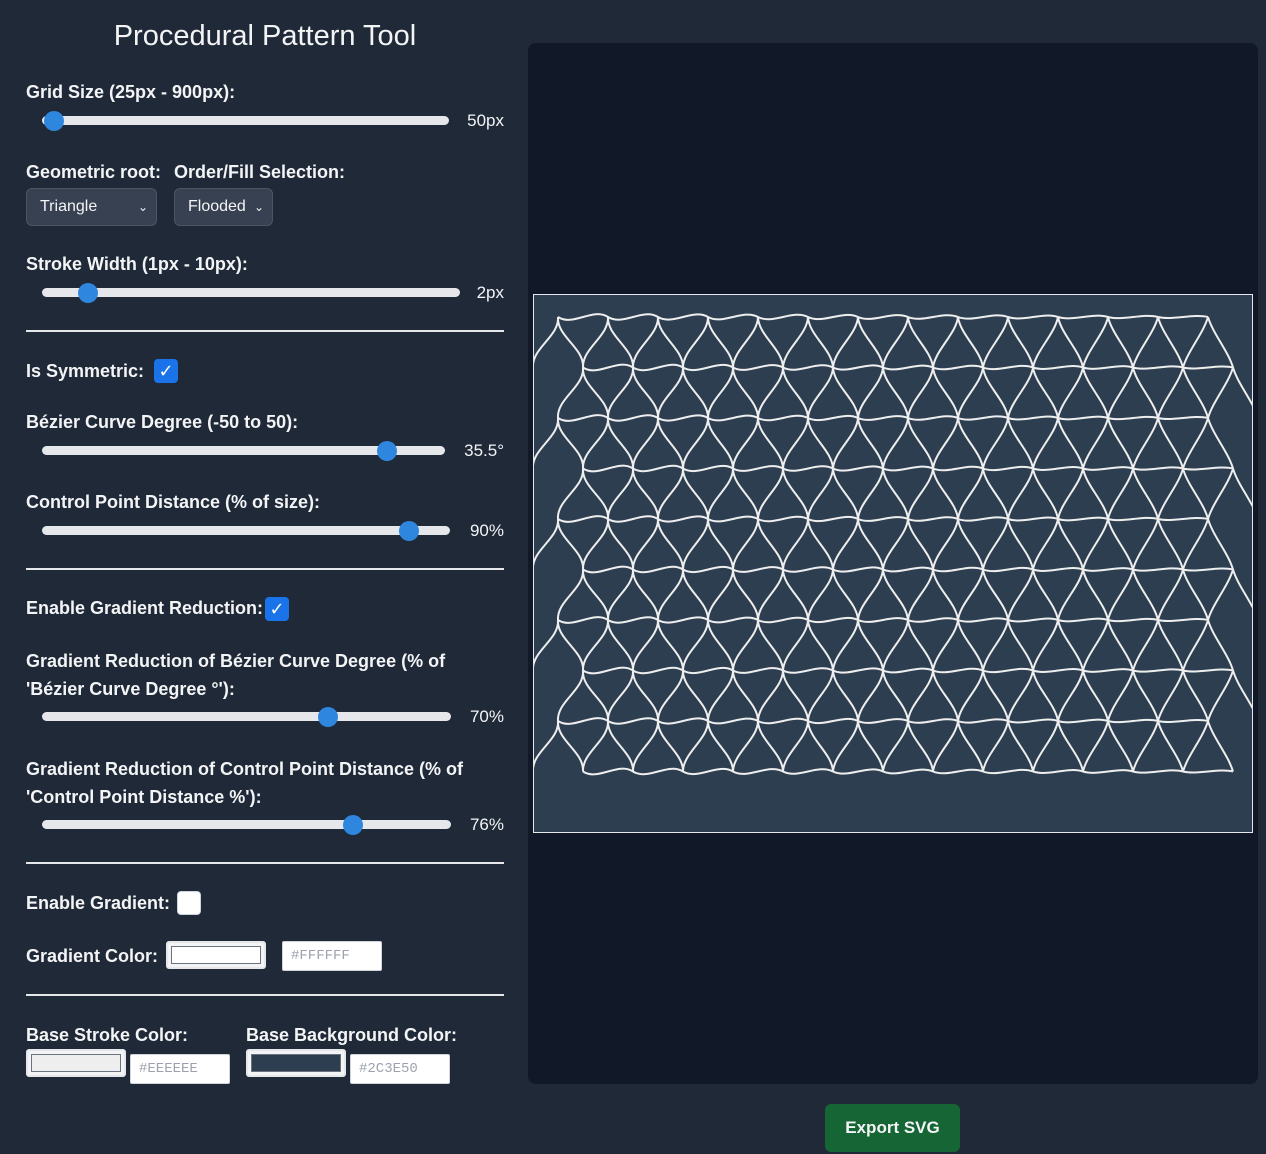  I want to click on gradient-color-hex-input: #FFFFFF, so click(332, 956).